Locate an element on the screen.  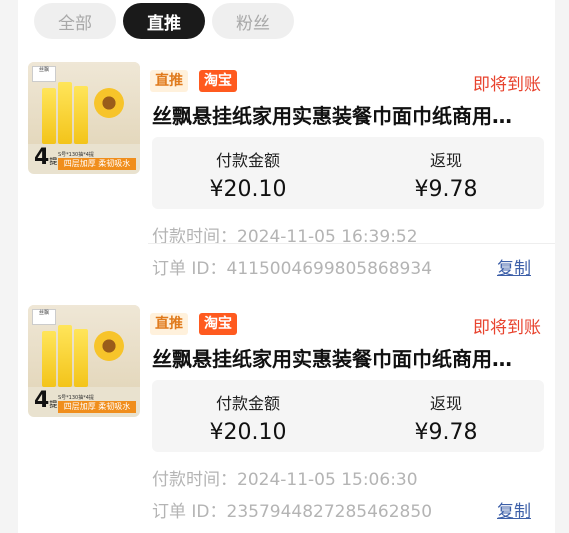
copy-button: 复制 is located at coordinates (514, 509).